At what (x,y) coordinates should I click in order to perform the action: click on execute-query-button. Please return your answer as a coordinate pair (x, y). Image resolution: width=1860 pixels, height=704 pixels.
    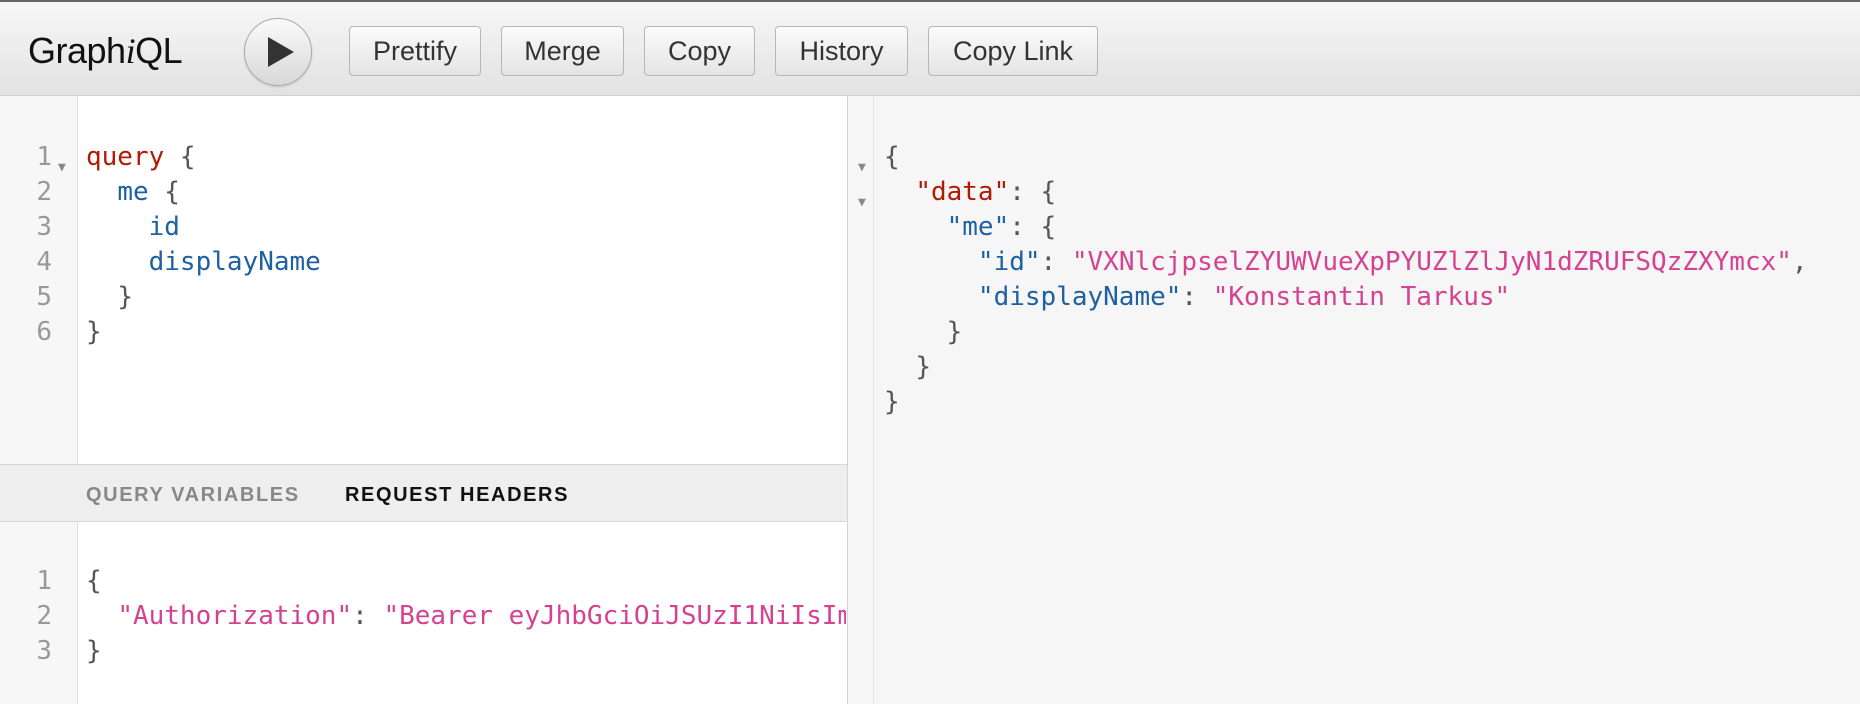
    Looking at the image, I should click on (278, 52).